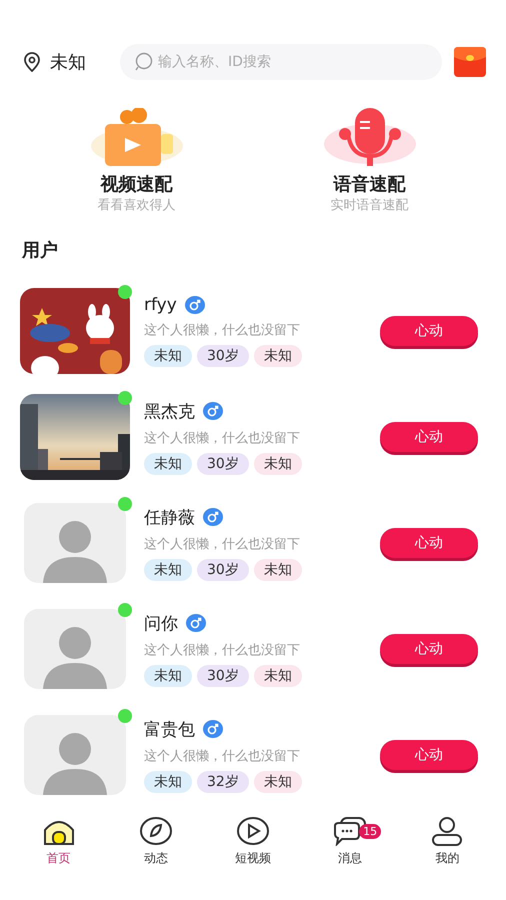 This screenshot has height=900, width=506. What do you see at coordinates (169, 517) in the screenshot?
I see `user-name: 任静薇` at bounding box center [169, 517].